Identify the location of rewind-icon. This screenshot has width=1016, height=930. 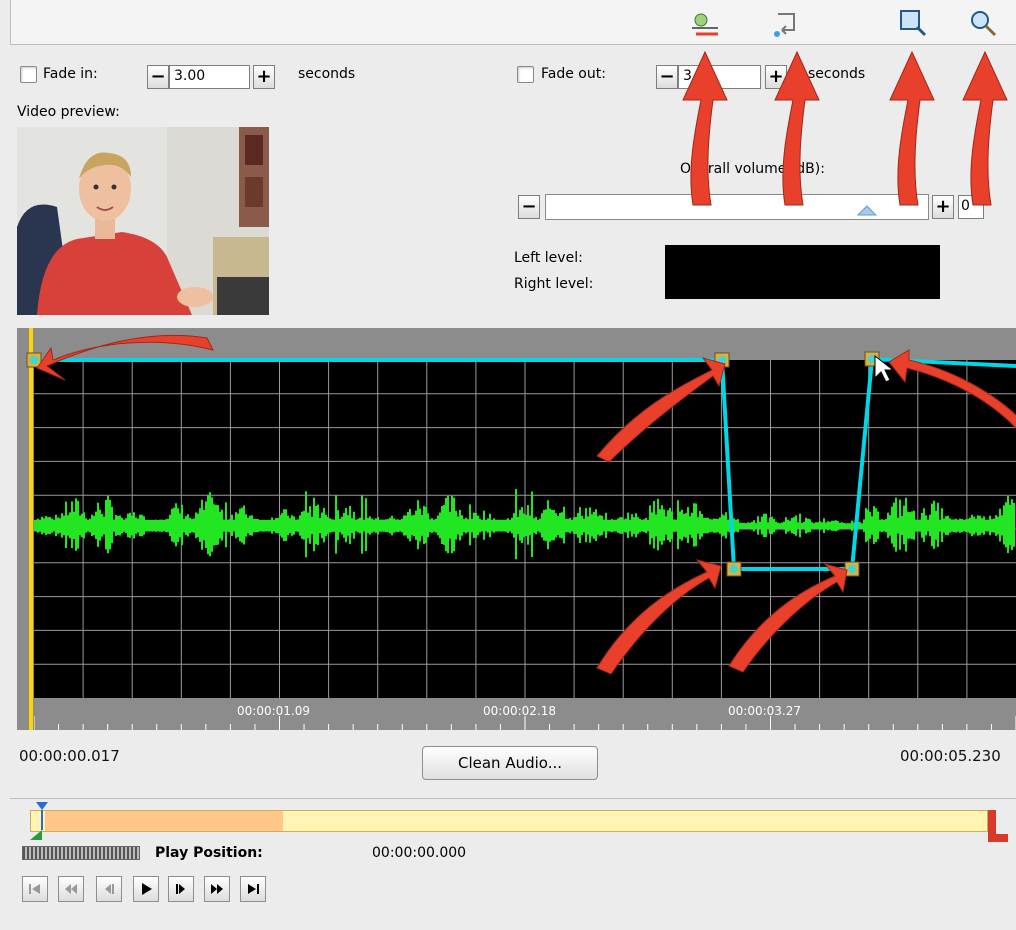
(71, 889).